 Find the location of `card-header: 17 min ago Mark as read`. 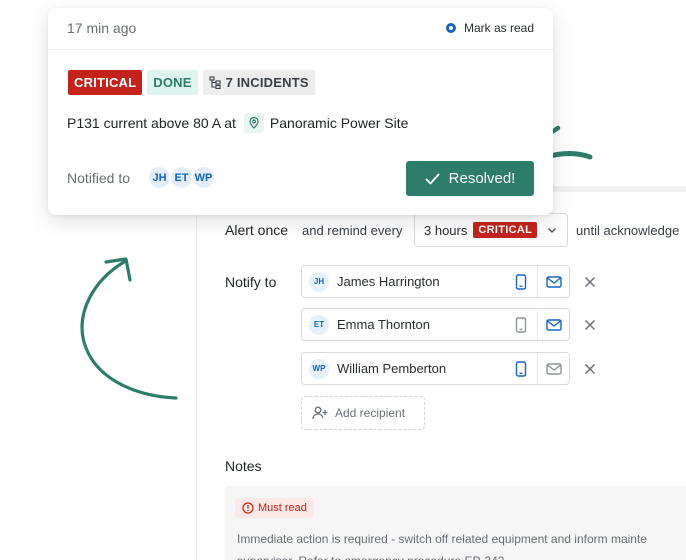

card-header: 17 min ago Mark as read is located at coordinates (300, 29).